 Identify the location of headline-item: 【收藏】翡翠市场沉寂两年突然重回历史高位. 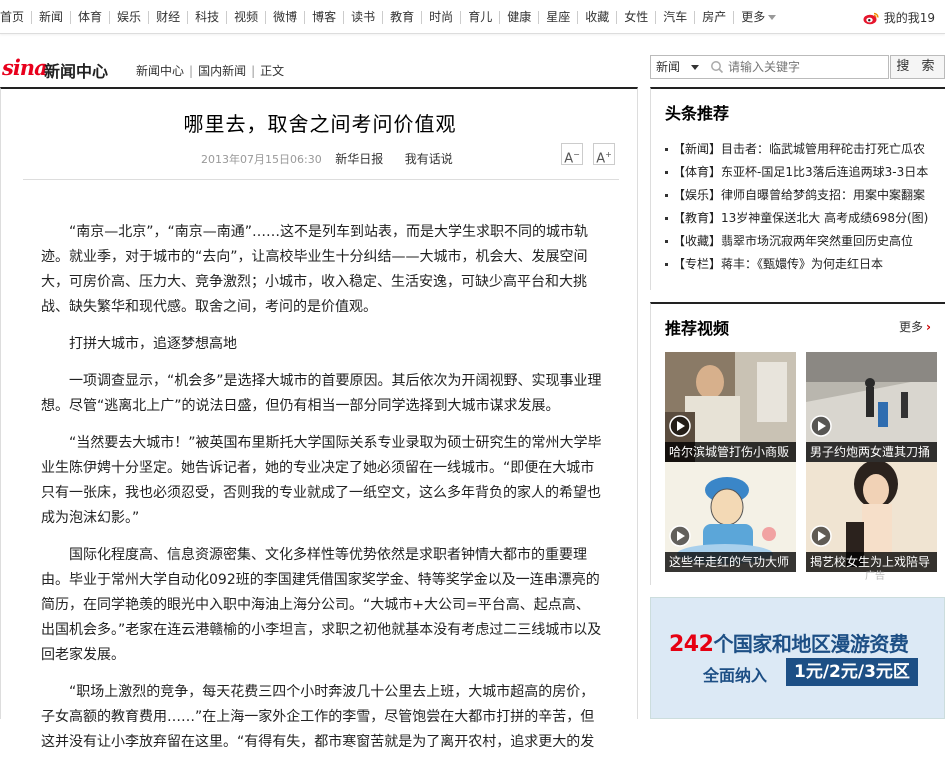
(805, 241).